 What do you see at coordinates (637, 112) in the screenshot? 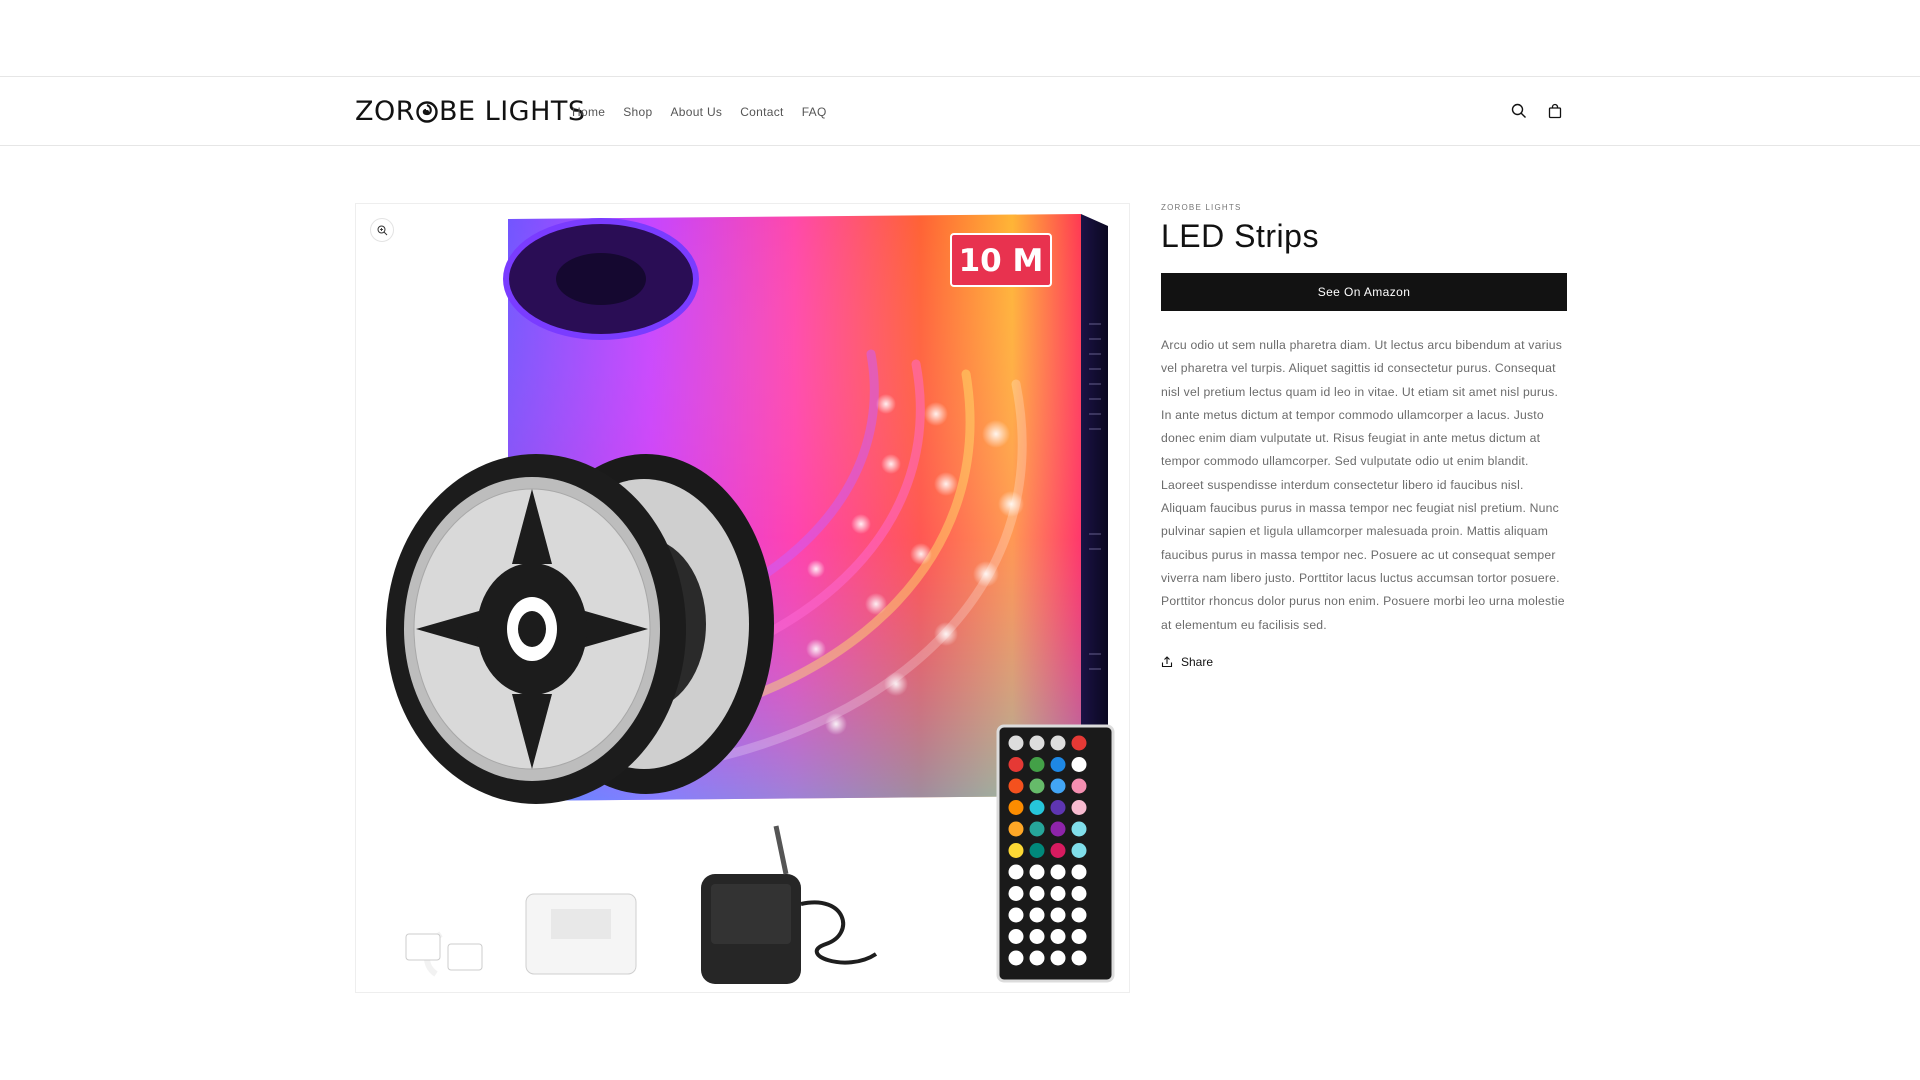
I see `nav-shop: Shop` at bounding box center [637, 112].